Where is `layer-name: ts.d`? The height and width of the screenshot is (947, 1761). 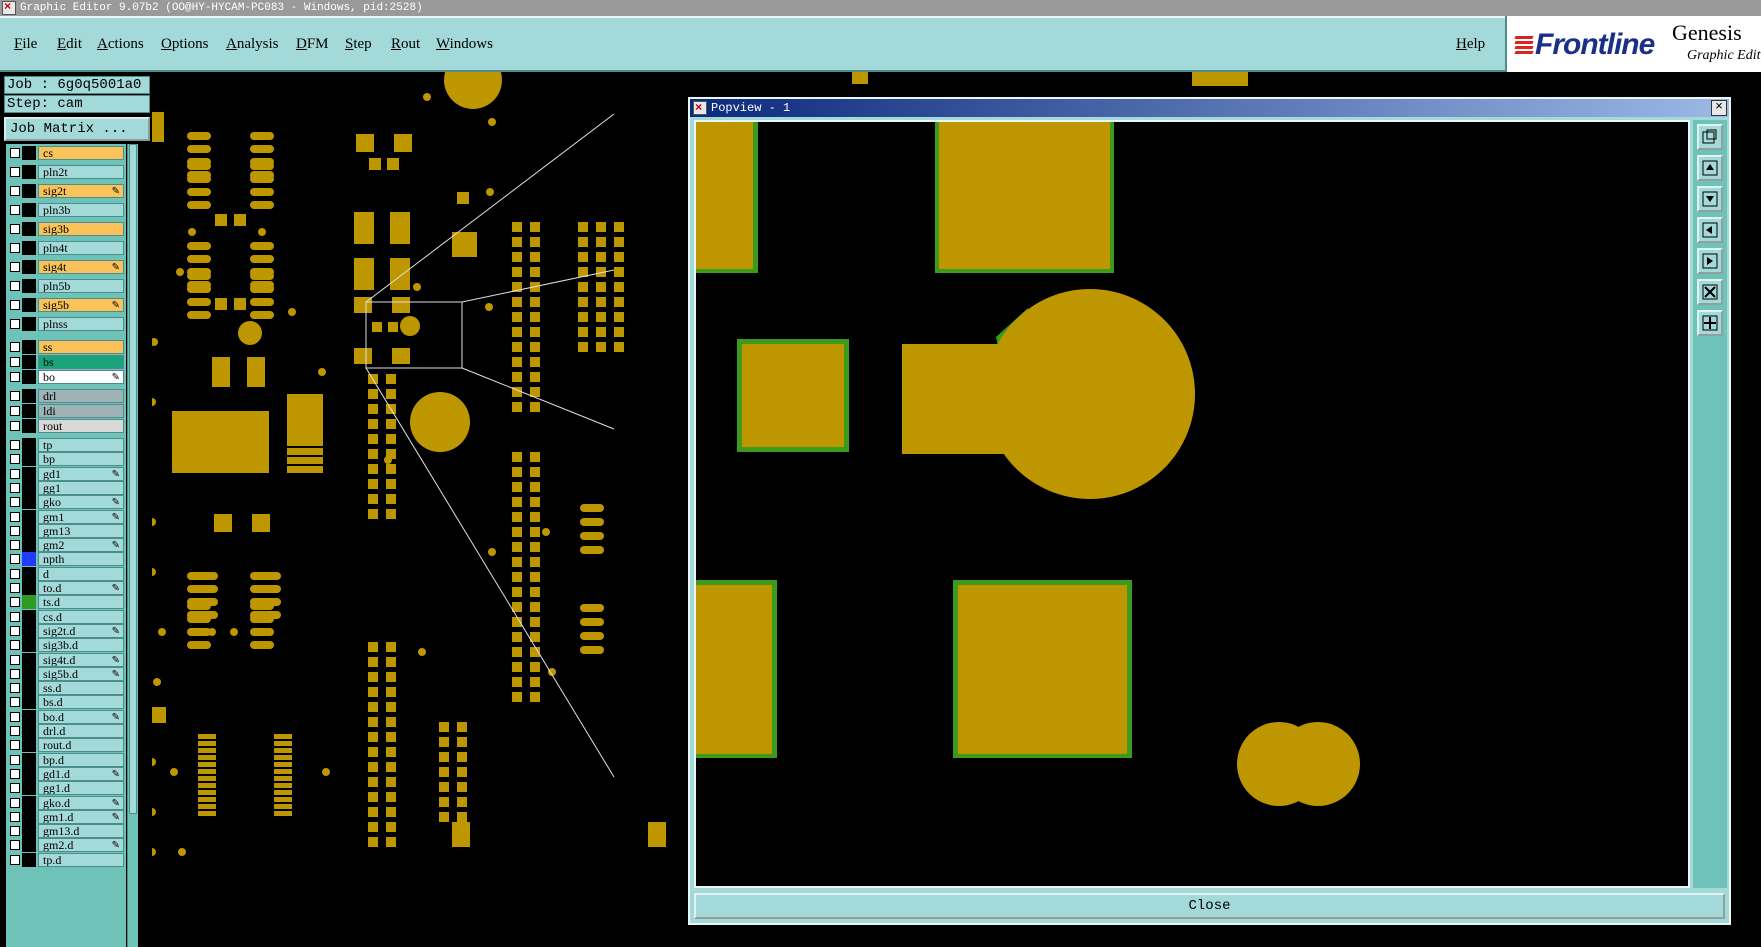 layer-name: ts.d is located at coordinates (81, 602).